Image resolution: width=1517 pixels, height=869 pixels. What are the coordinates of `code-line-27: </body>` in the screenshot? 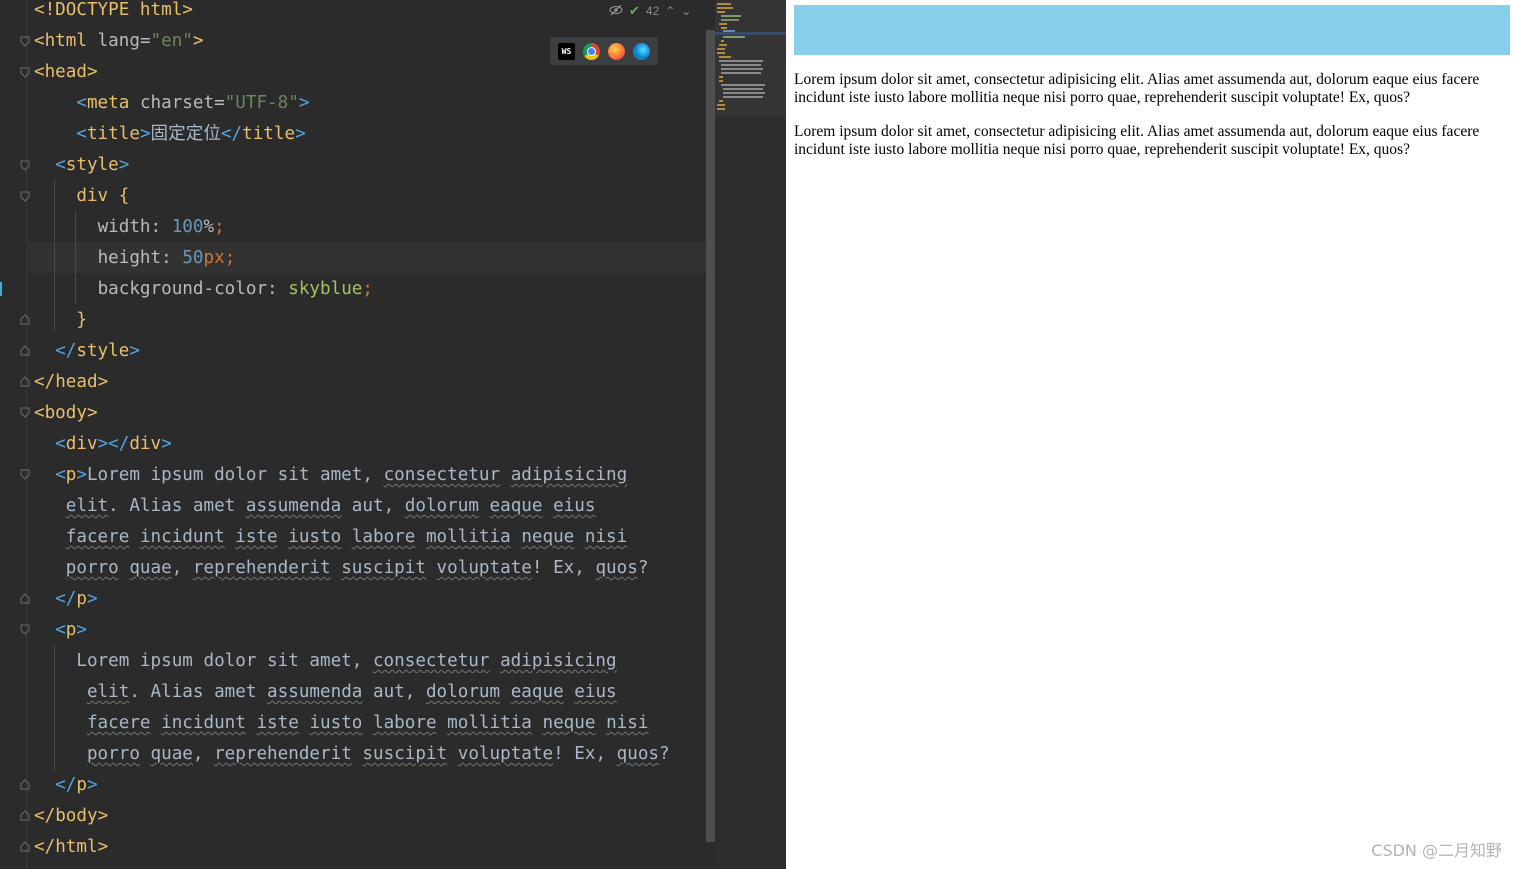 It's located at (71, 816).